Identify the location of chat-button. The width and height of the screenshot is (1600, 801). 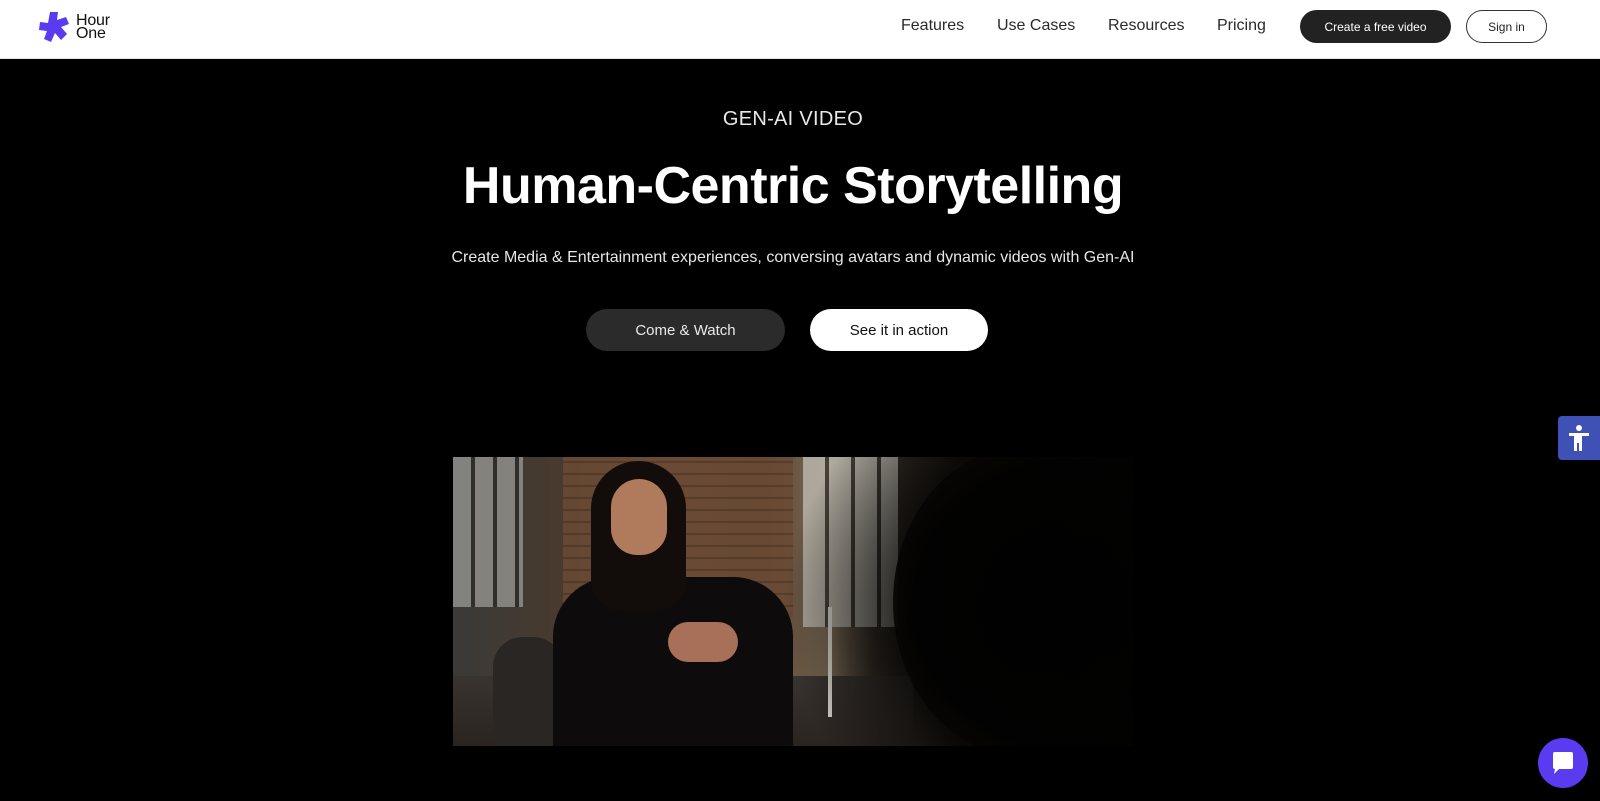
(1563, 763).